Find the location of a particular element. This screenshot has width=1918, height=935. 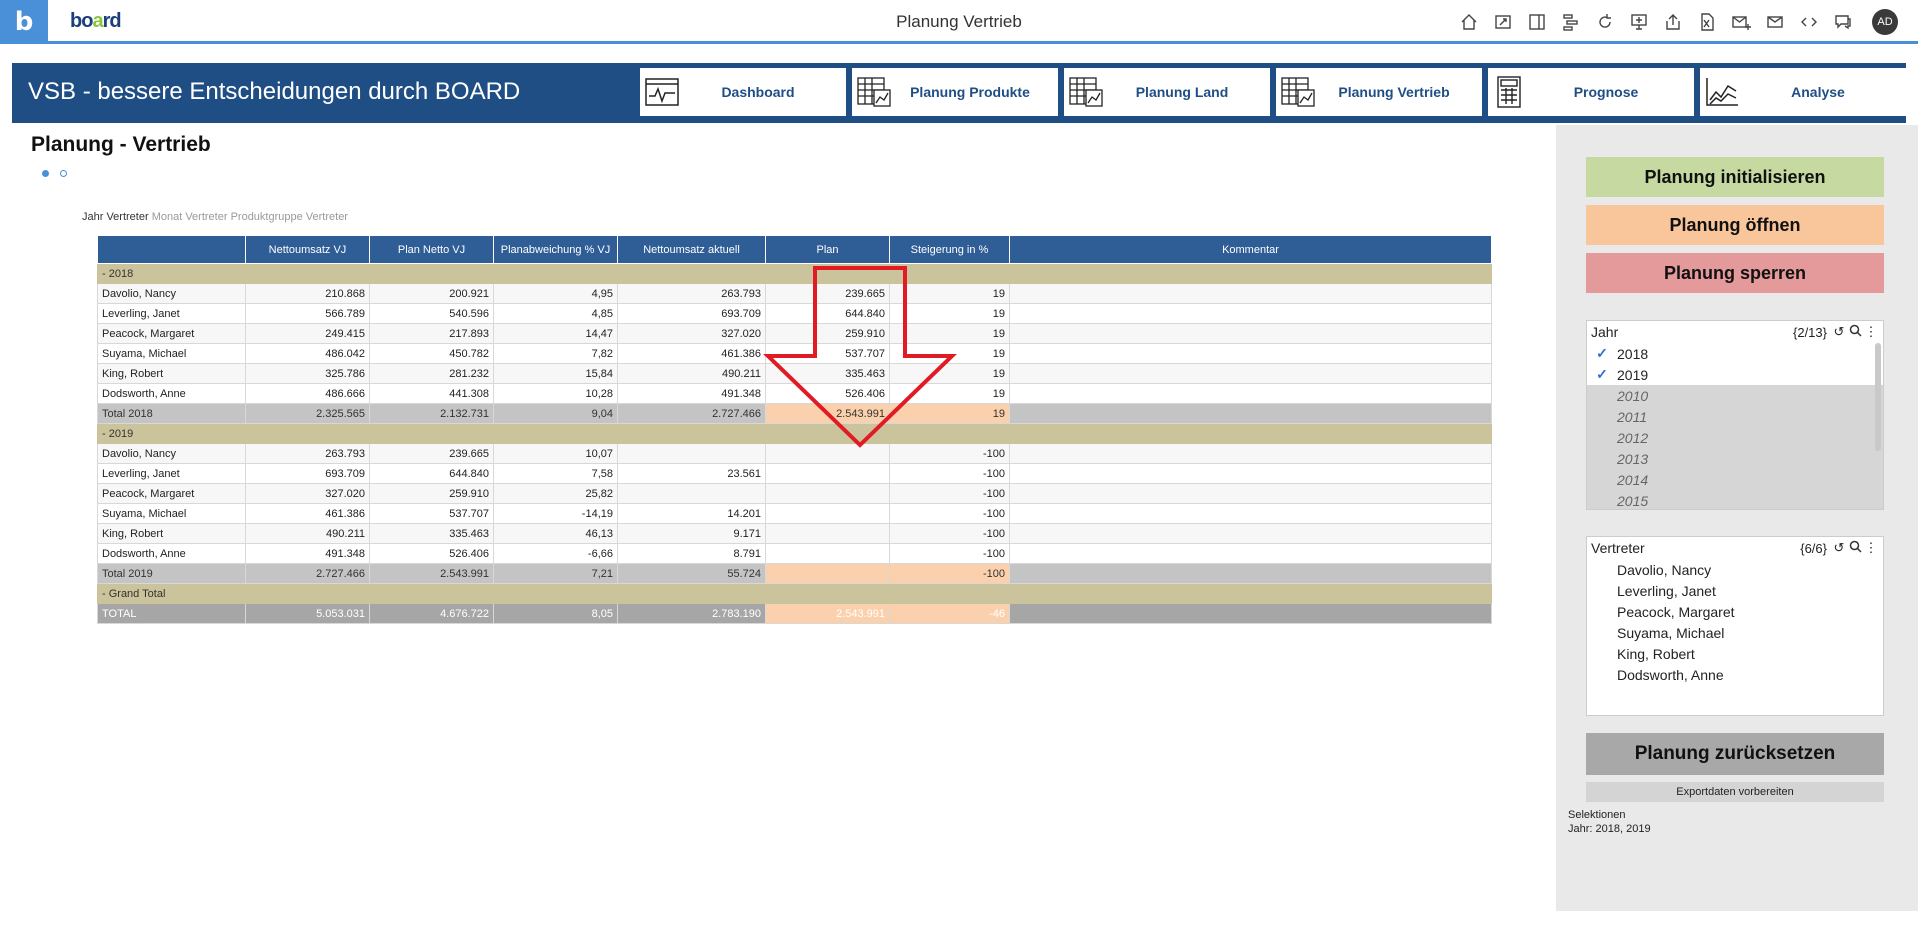

group-label: - 2019 is located at coordinates (794, 433).